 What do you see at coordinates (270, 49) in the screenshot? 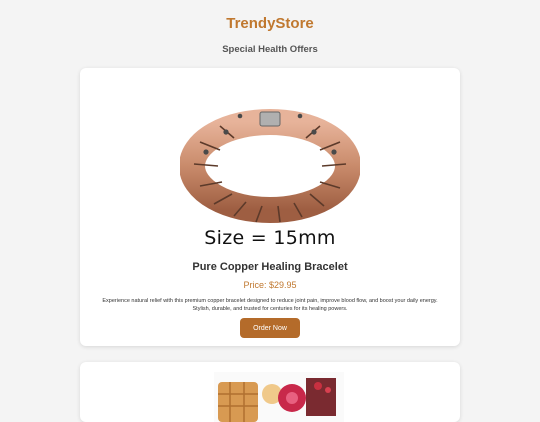
I see `page-subtitle: Special Health Offers` at bounding box center [270, 49].